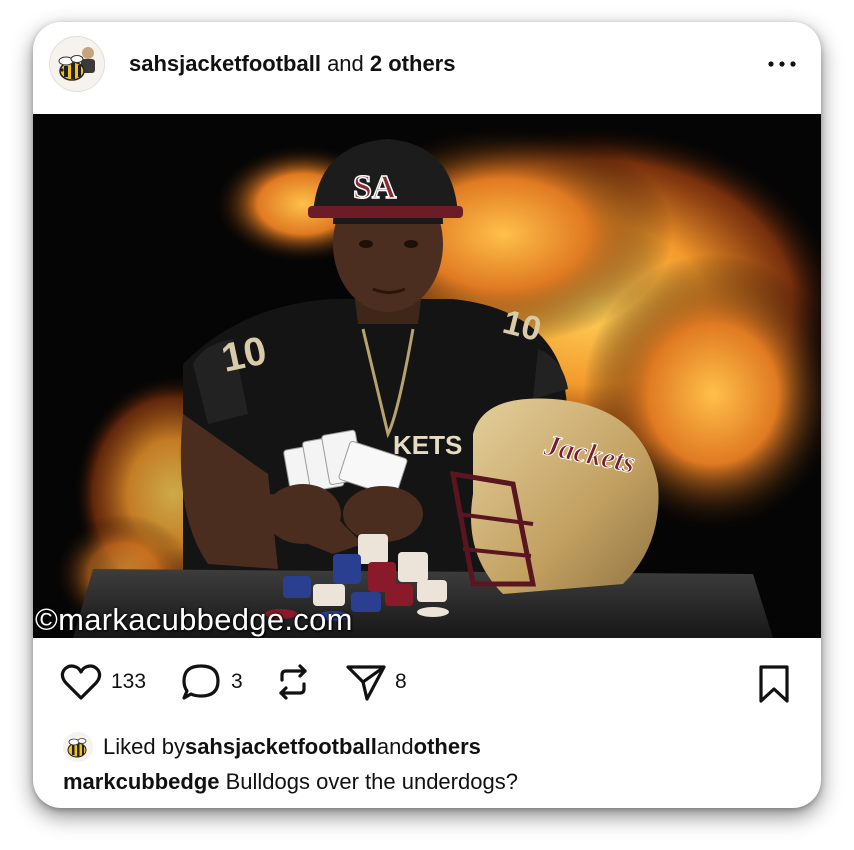  I want to click on share-button: 8, so click(376, 682).